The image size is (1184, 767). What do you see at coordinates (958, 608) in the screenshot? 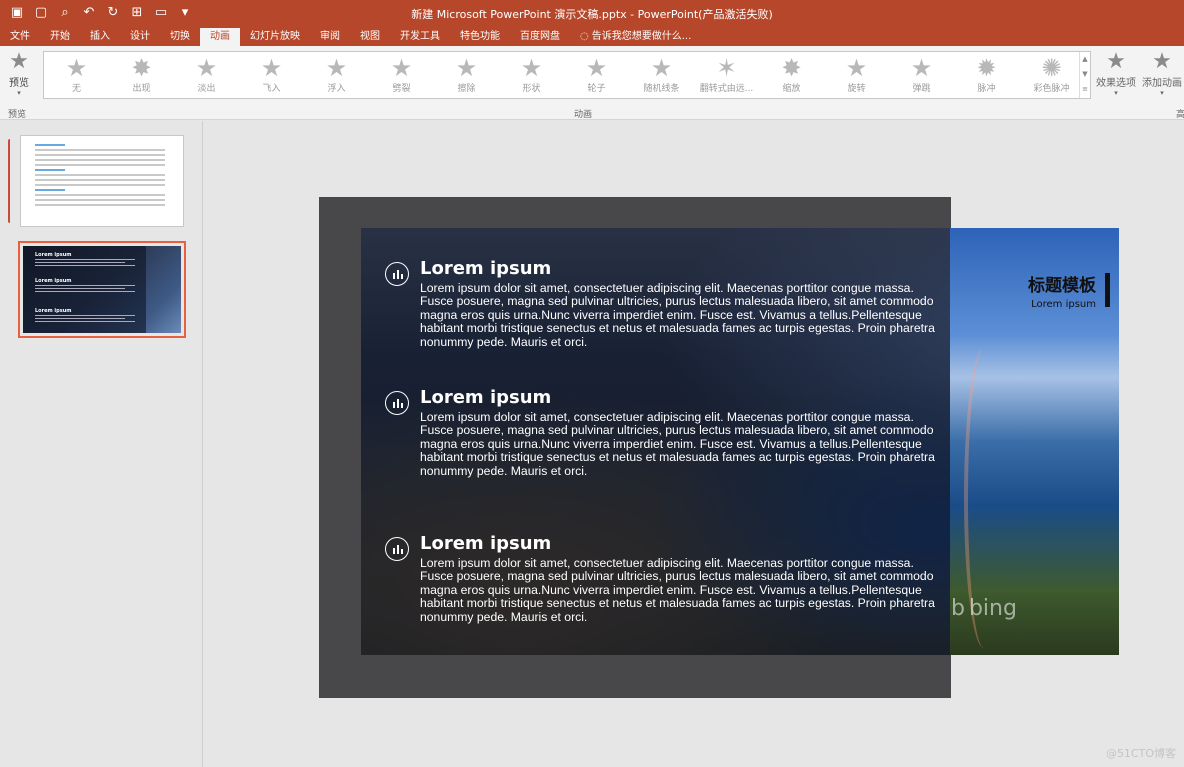
I see `bing-logo-icon: b` at bounding box center [958, 608].